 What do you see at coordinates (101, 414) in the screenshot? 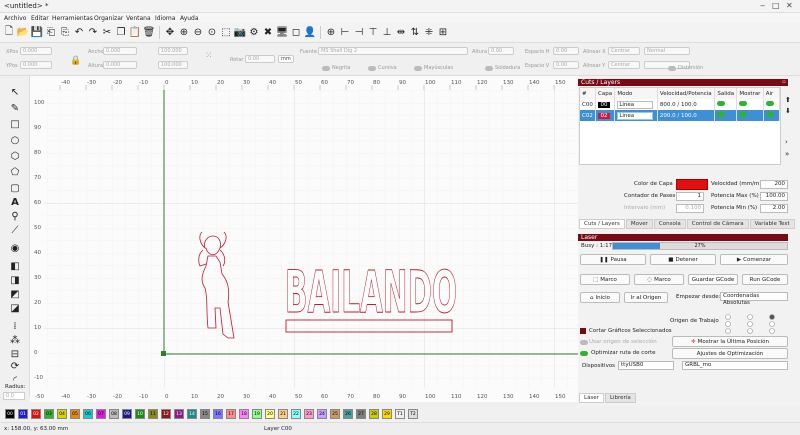
I see `palette-swatch-07: 07` at bounding box center [101, 414].